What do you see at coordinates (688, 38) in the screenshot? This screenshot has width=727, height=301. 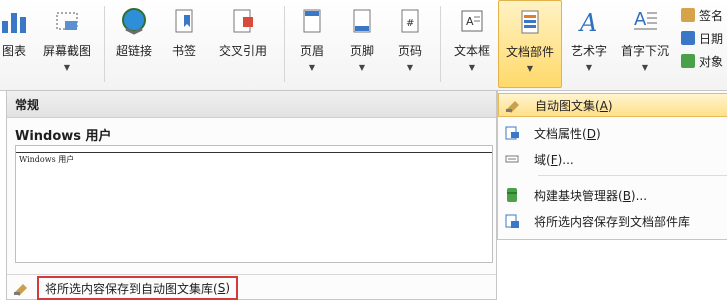 I see `date-time-icon` at bounding box center [688, 38].